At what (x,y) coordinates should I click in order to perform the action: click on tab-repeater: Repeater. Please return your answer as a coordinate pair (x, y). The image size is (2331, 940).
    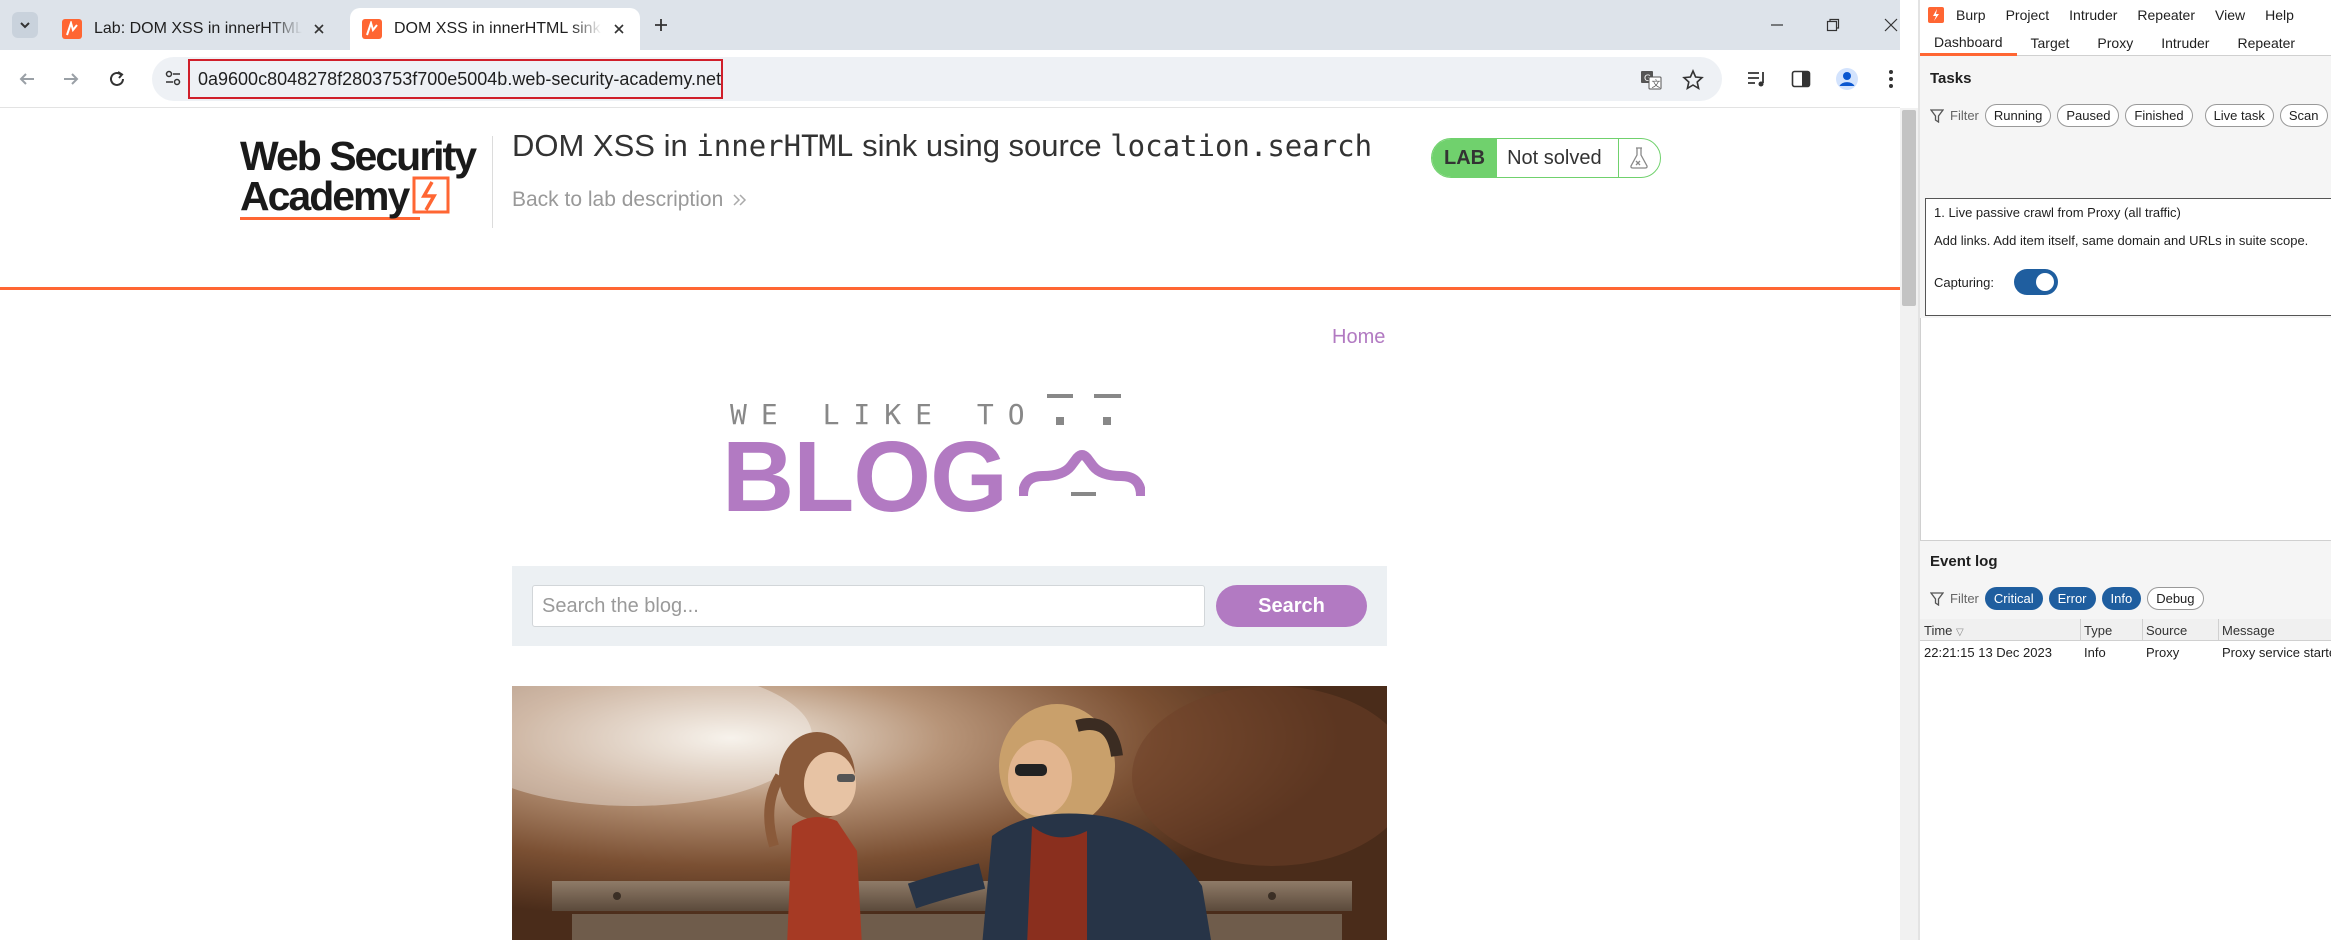
    Looking at the image, I should click on (2266, 43).